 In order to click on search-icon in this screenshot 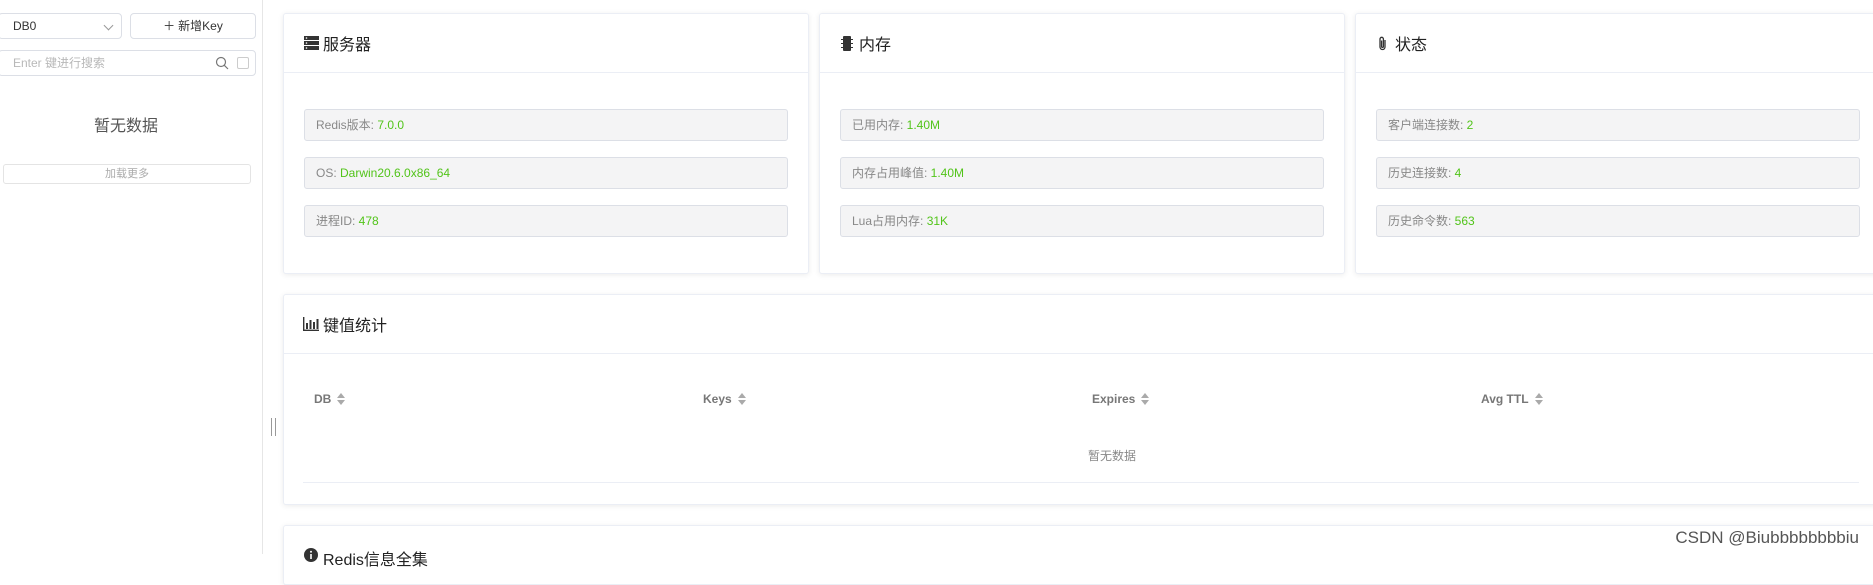, I will do `click(222, 63)`.